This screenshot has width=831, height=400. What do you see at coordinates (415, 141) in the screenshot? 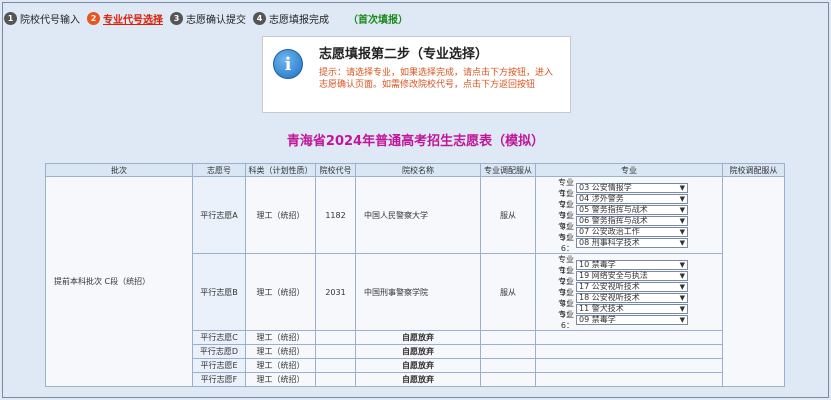
I see `page-title: 青海省2024年普通高考招生志愿表（模拟）` at bounding box center [415, 141].